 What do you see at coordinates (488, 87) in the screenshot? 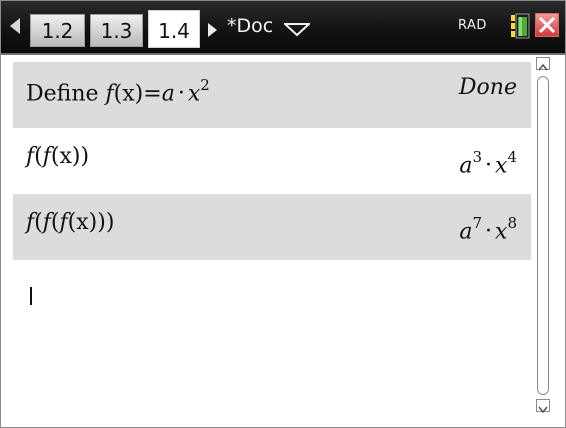
I see `entry-1-output: Done` at bounding box center [488, 87].